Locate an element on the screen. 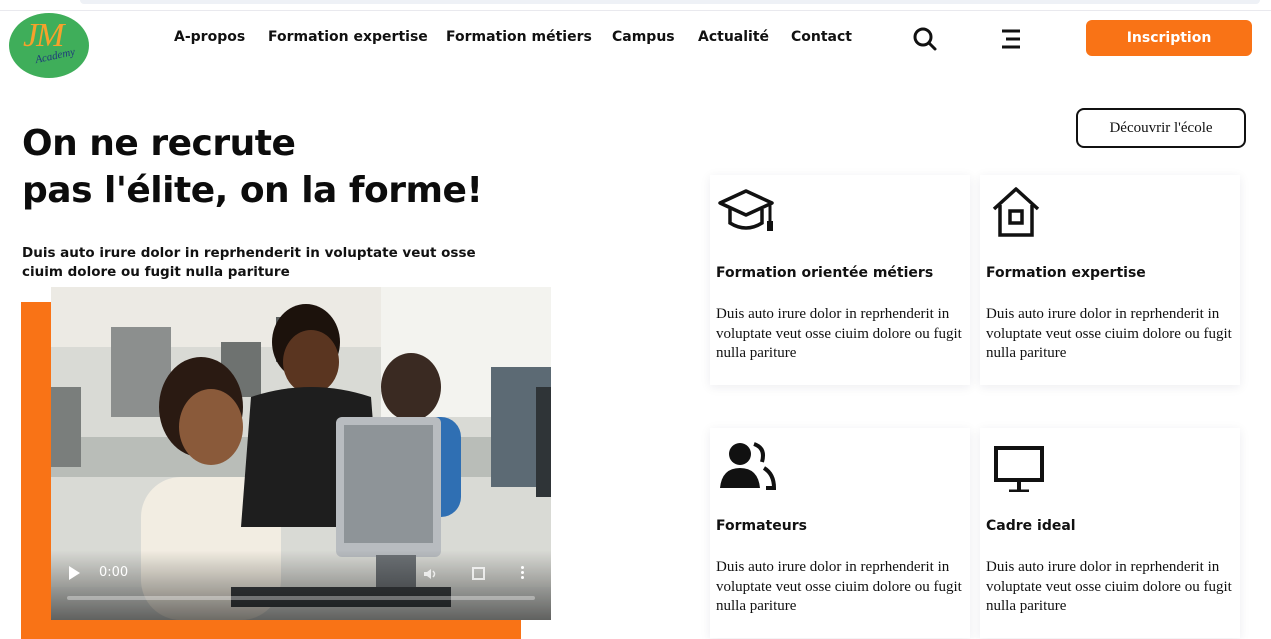 The height and width of the screenshot is (639, 1271). nav-item-campus: Campus is located at coordinates (643, 37).